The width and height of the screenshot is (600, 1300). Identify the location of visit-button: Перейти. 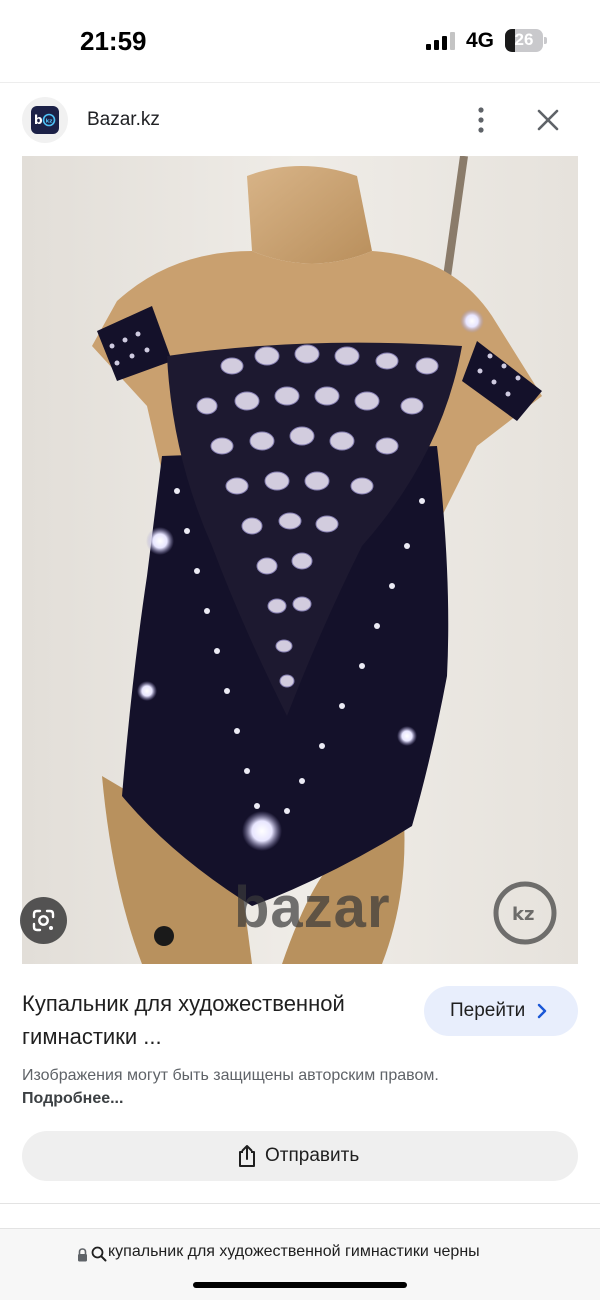
(501, 1011).